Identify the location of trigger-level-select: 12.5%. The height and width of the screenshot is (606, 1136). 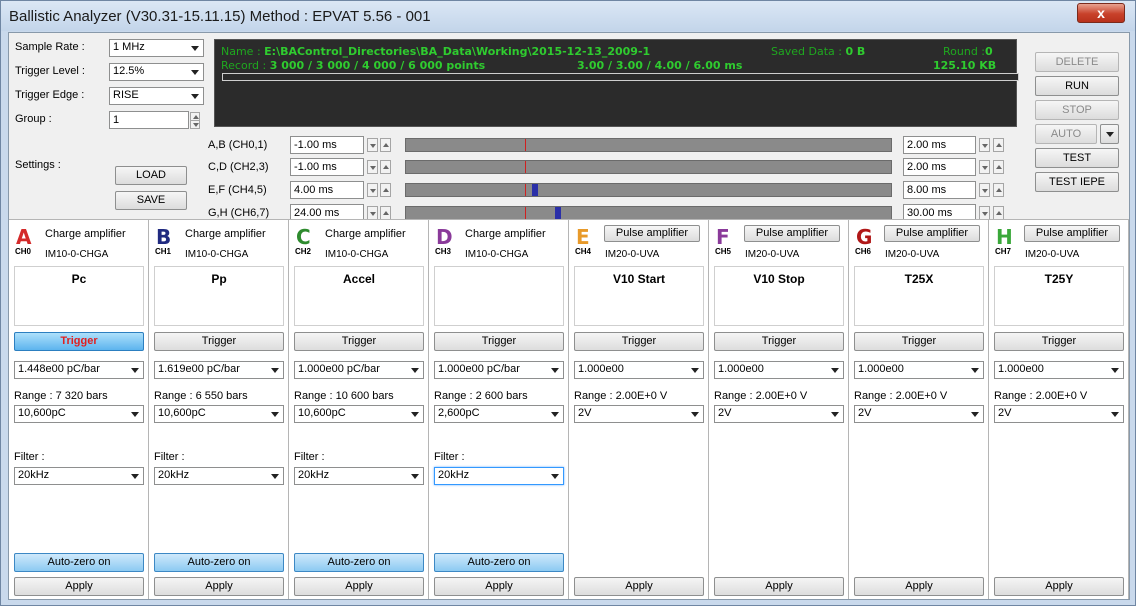
(156, 72).